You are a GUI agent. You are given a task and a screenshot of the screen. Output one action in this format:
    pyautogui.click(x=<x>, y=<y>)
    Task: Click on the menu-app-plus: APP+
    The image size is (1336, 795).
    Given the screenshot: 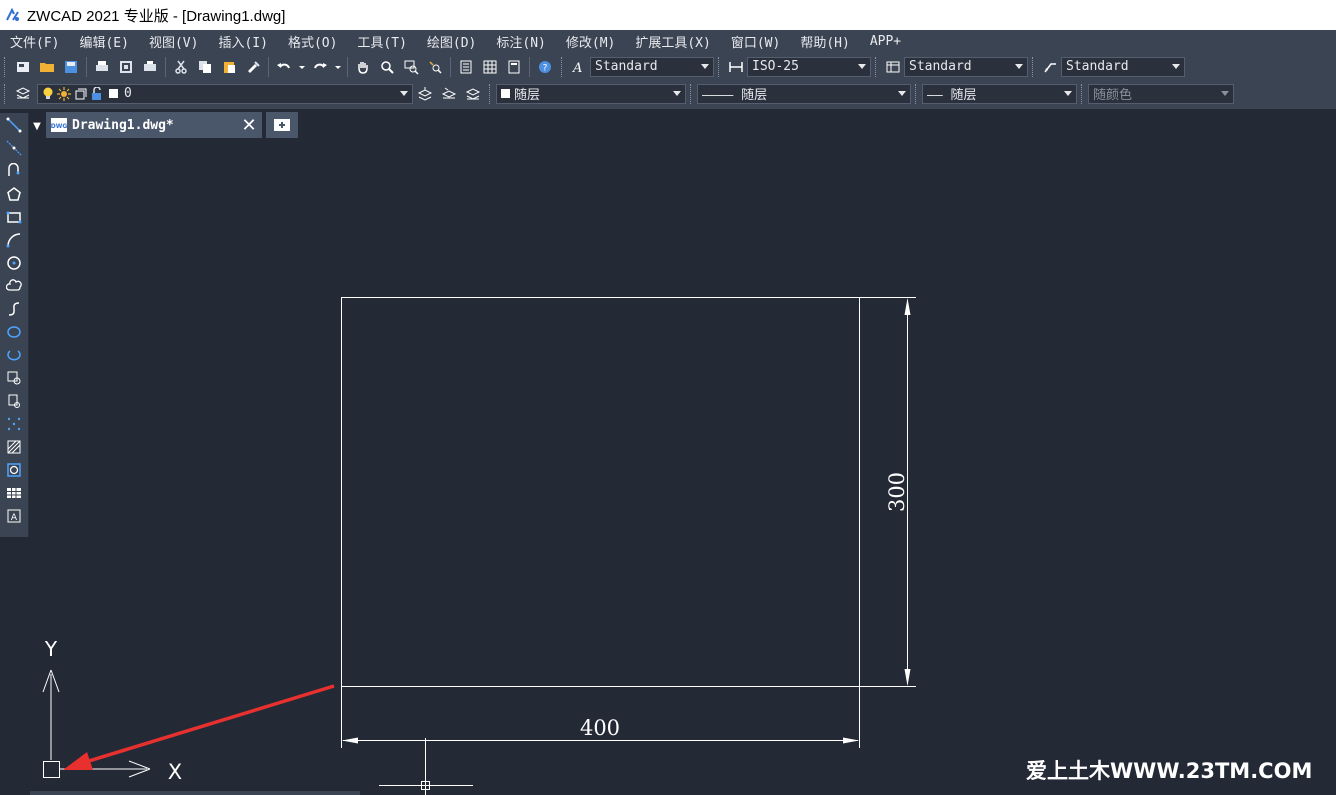 What is the action you would take?
    pyautogui.click(x=885, y=41)
    